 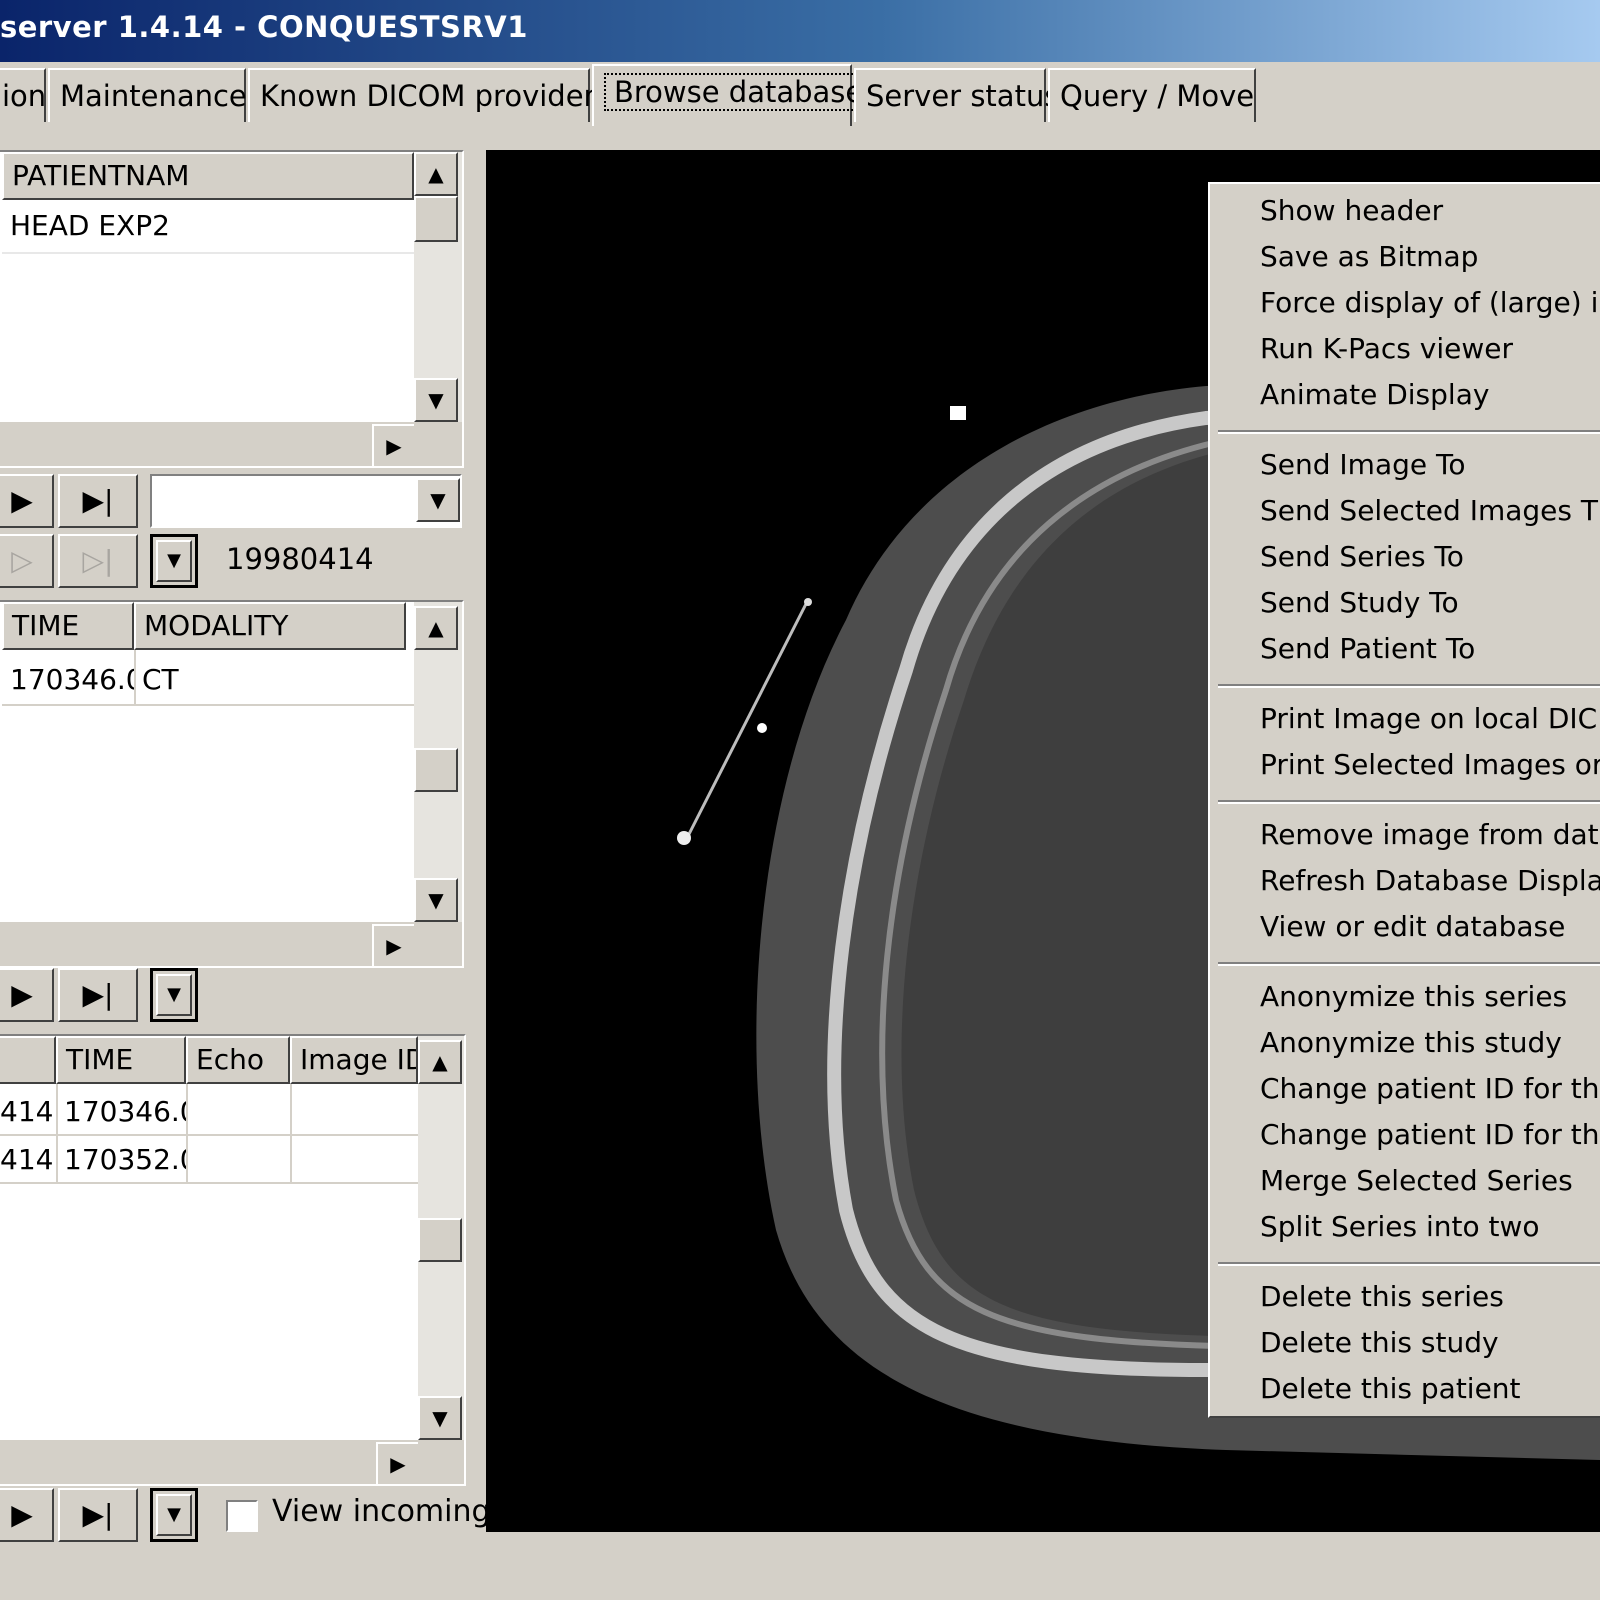 I want to click on patient-list: PATIENTNAM HEAD EXP2 ▲ ▼ ▶, so click(x=232, y=309).